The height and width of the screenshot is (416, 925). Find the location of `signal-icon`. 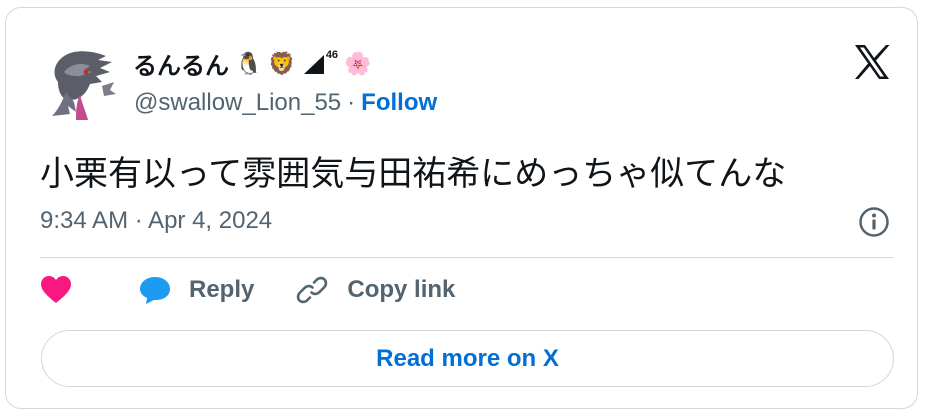

signal-icon is located at coordinates (314, 64).